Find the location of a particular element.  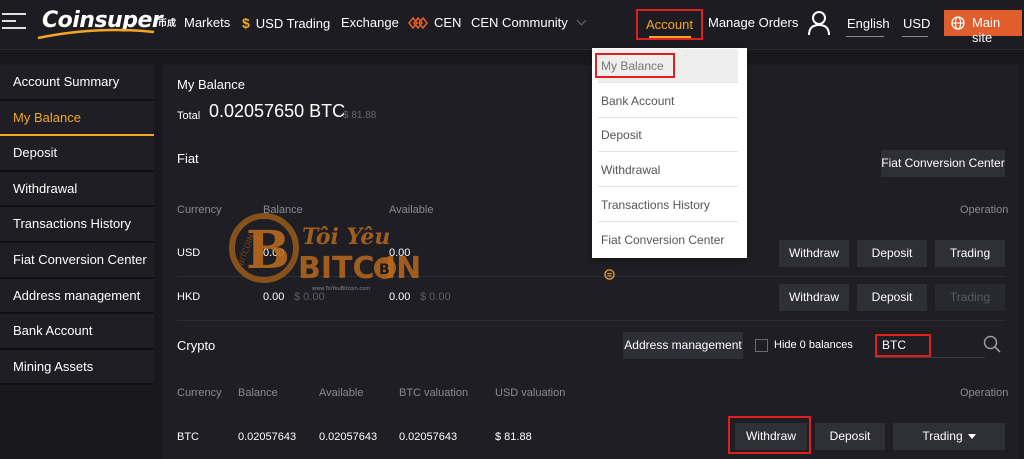

language-underline is located at coordinates (865, 36).